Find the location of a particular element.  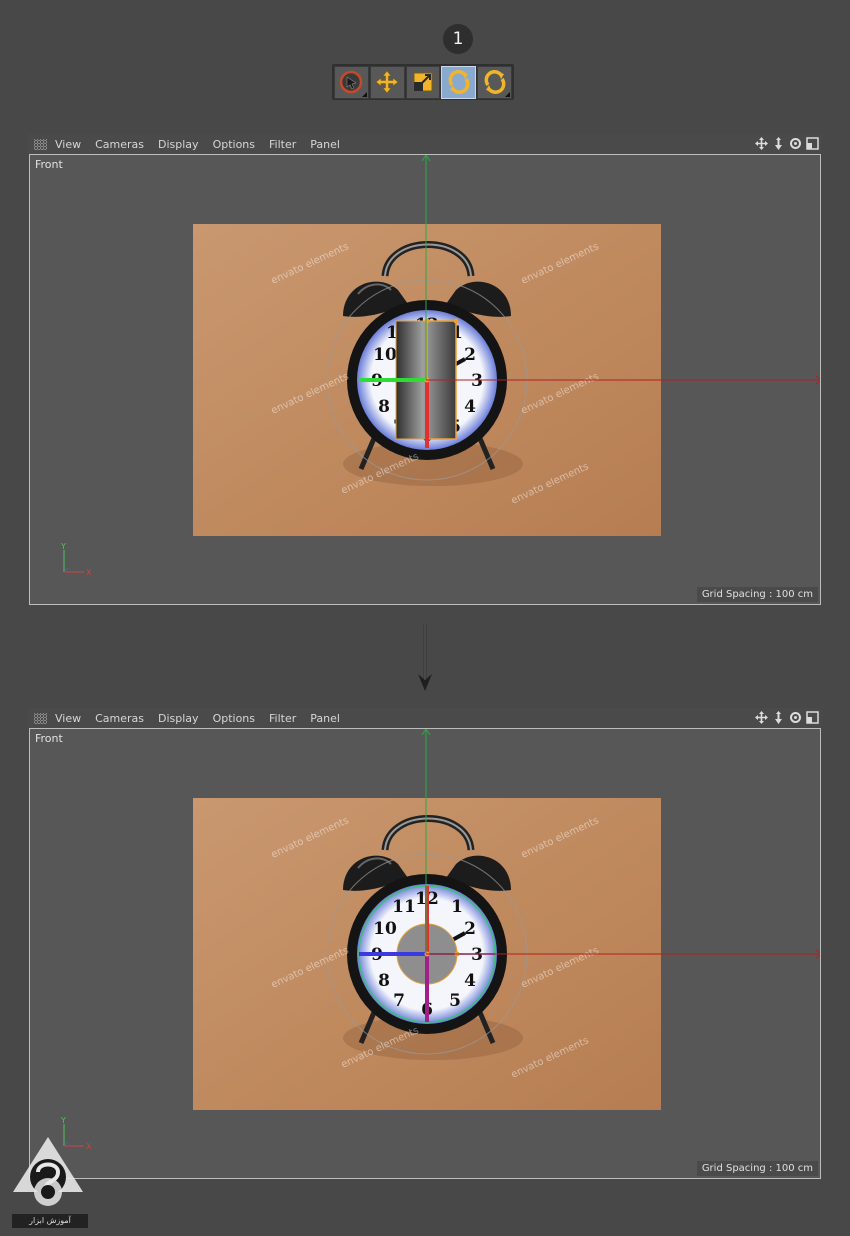

move-tool-button is located at coordinates (387, 82).